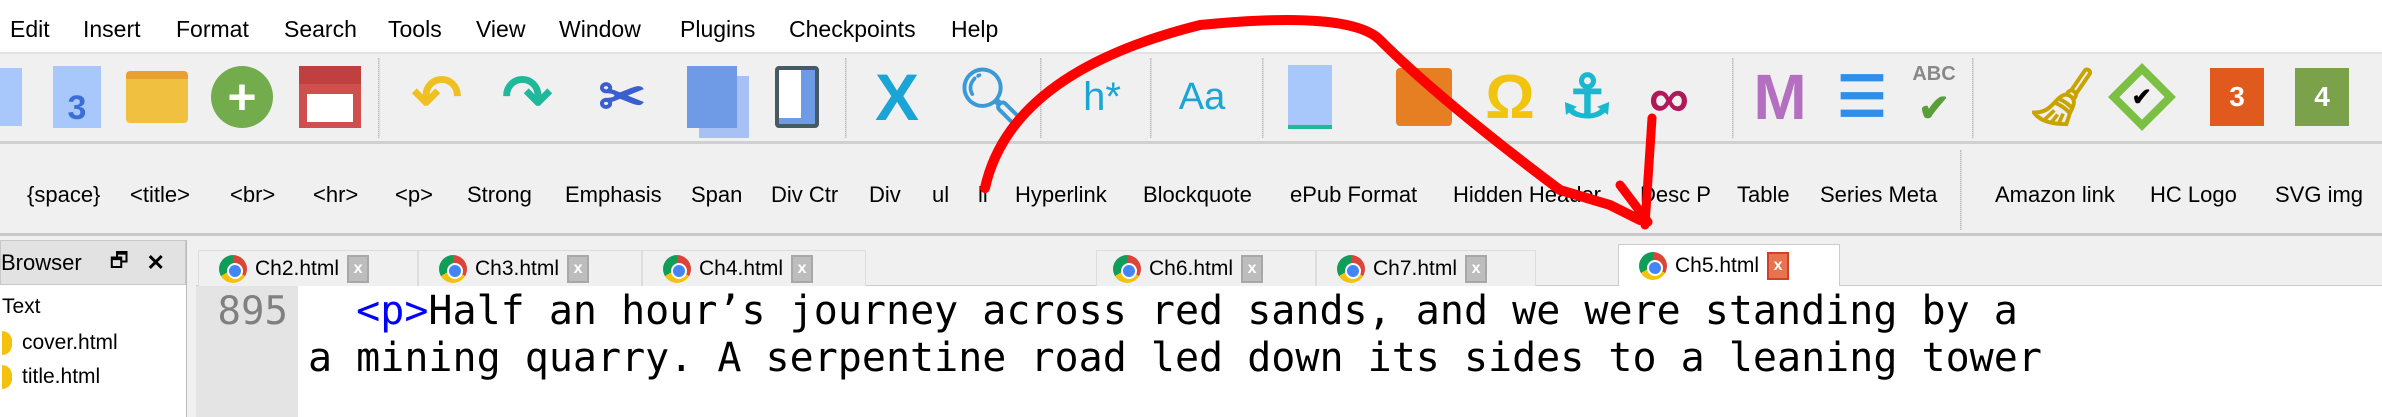 The height and width of the screenshot is (417, 2382). Describe the element at coordinates (1312, 120) in the screenshot. I see `annotation-curve` at that location.